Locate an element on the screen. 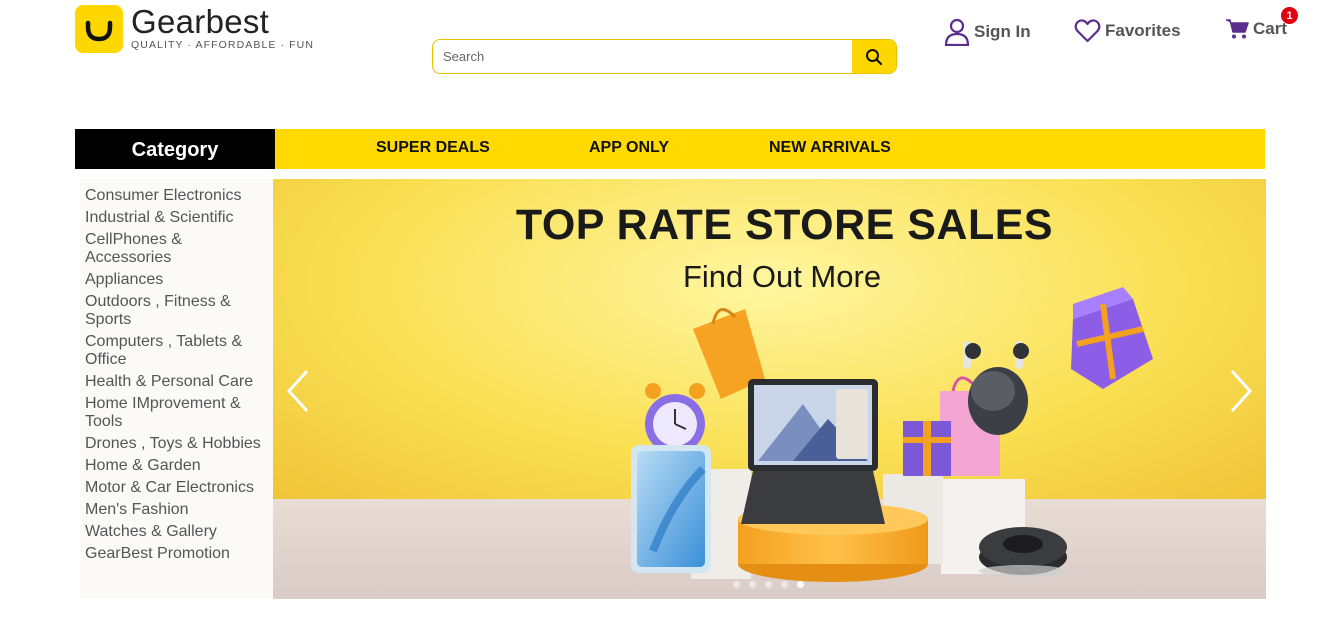 The width and height of the screenshot is (1336, 622). search-bar is located at coordinates (664, 56).